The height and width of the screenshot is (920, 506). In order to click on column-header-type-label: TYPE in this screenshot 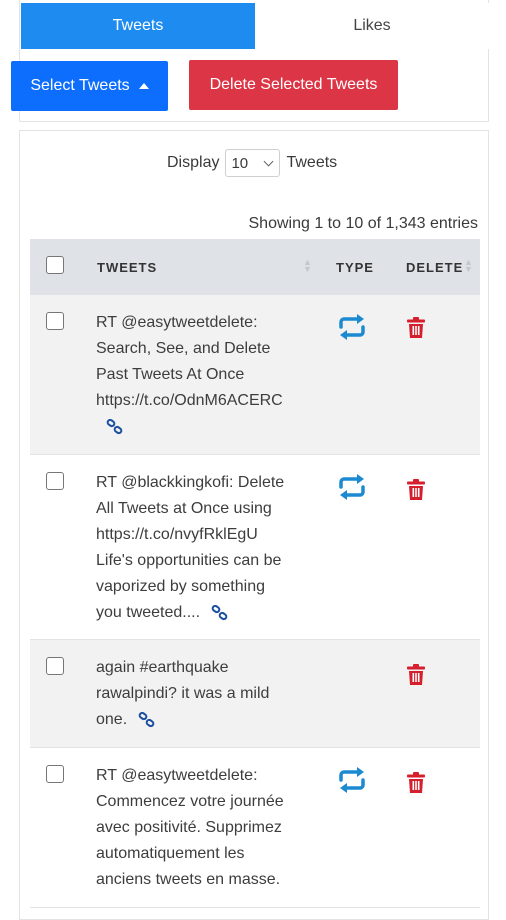, I will do `click(355, 267)`.